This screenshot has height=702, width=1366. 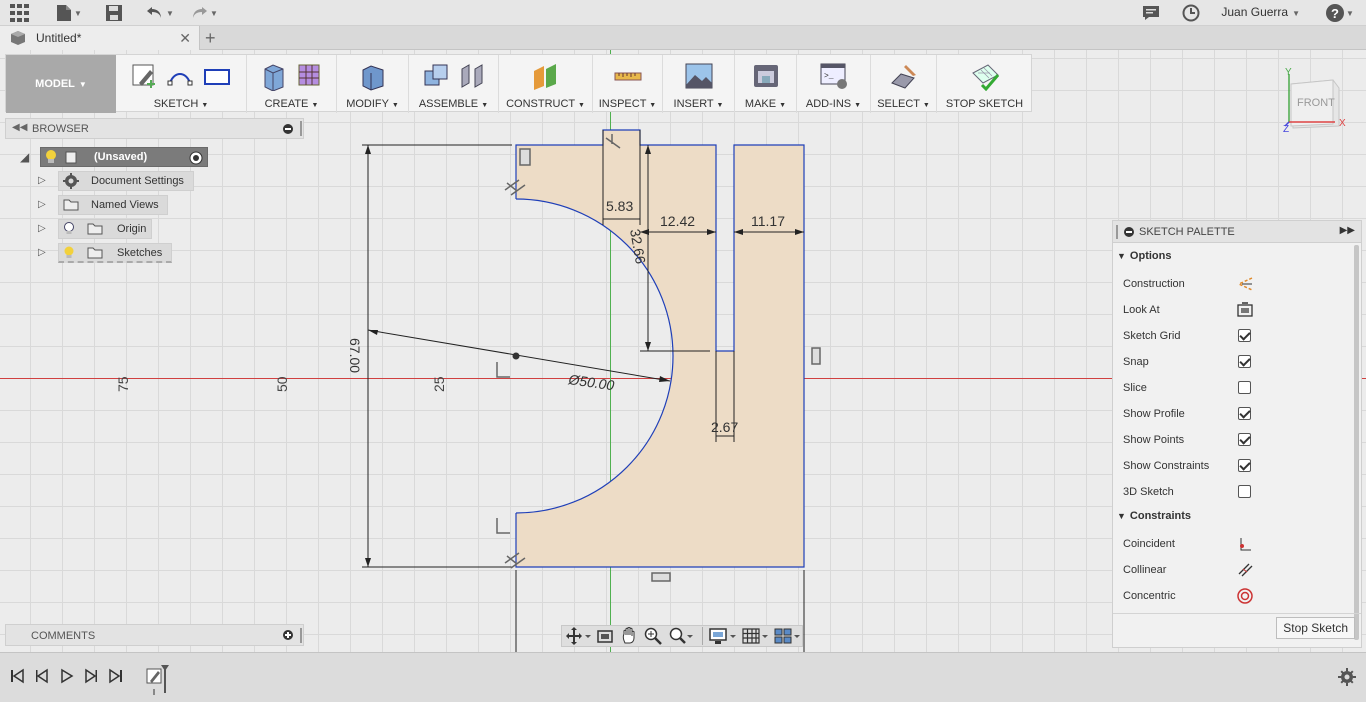 I want to click on palette-header: SKETCH PALETTE ▶▶, so click(x=1237, y=232).